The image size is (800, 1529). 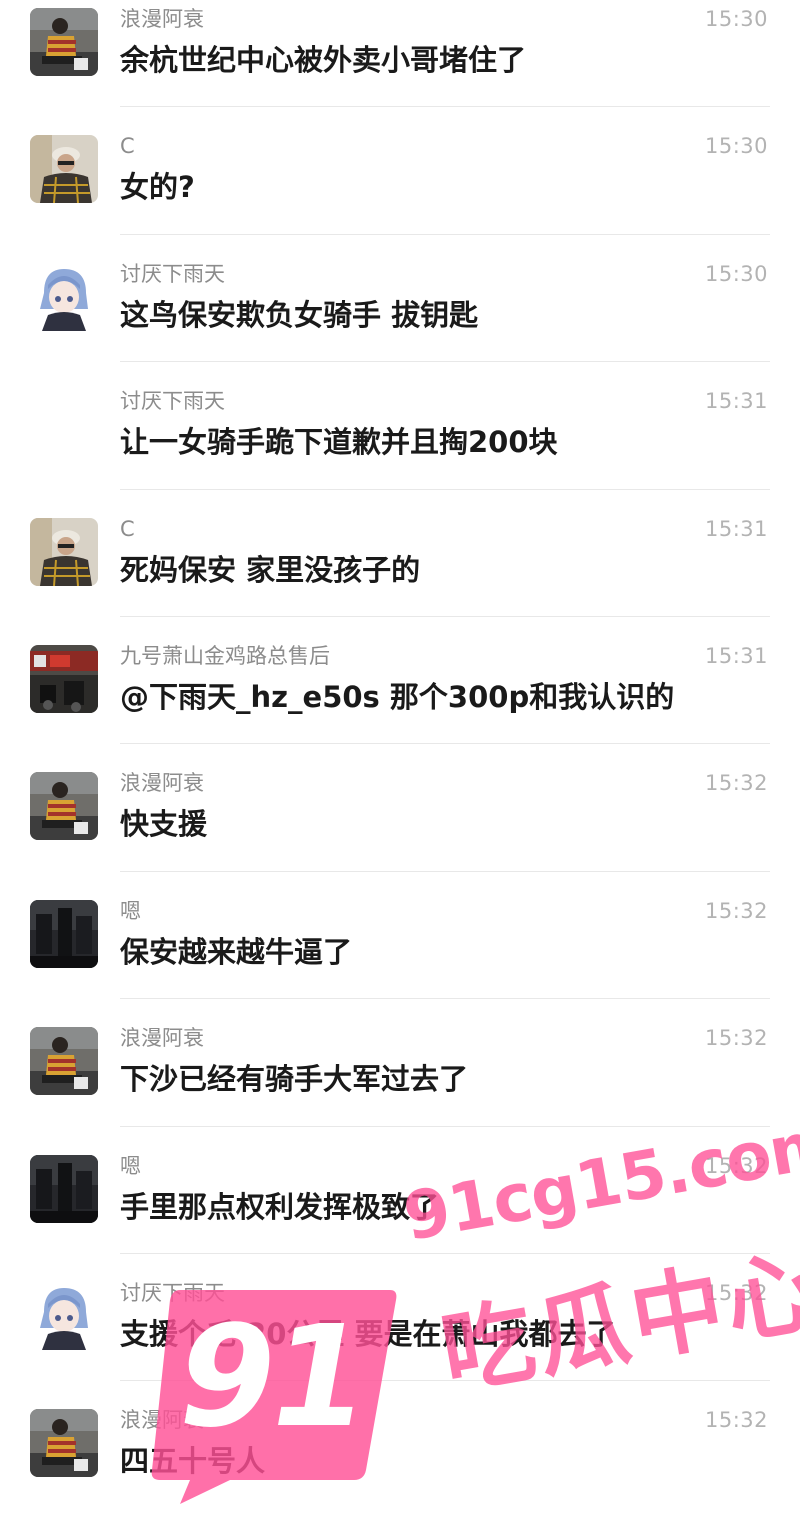 I want to click on message-item: 浪漫阿衰 15:32 下沙已经有骑手大军过去了, so click(x=400, y=1082).